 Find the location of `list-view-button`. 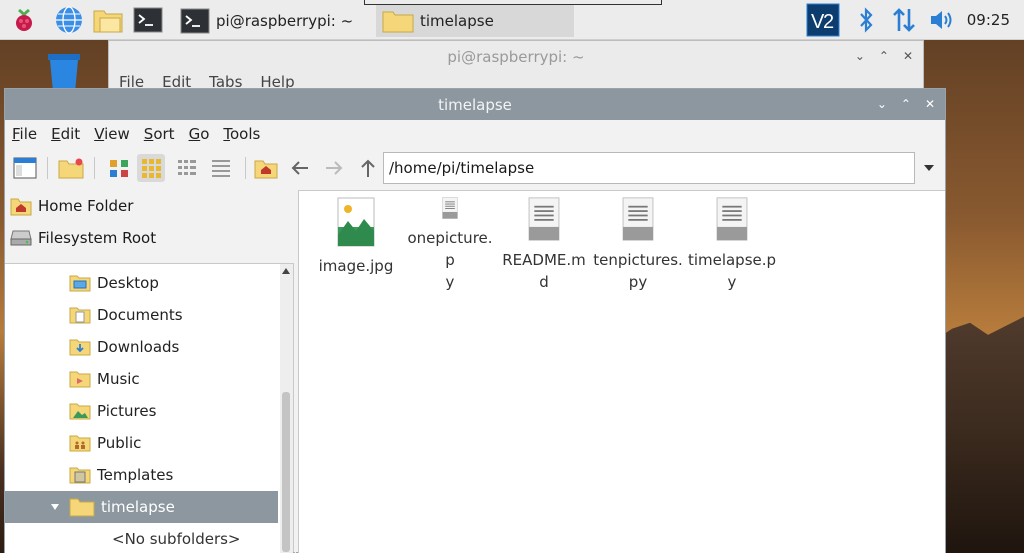

list-view-button is located at coordinates (221, 168).